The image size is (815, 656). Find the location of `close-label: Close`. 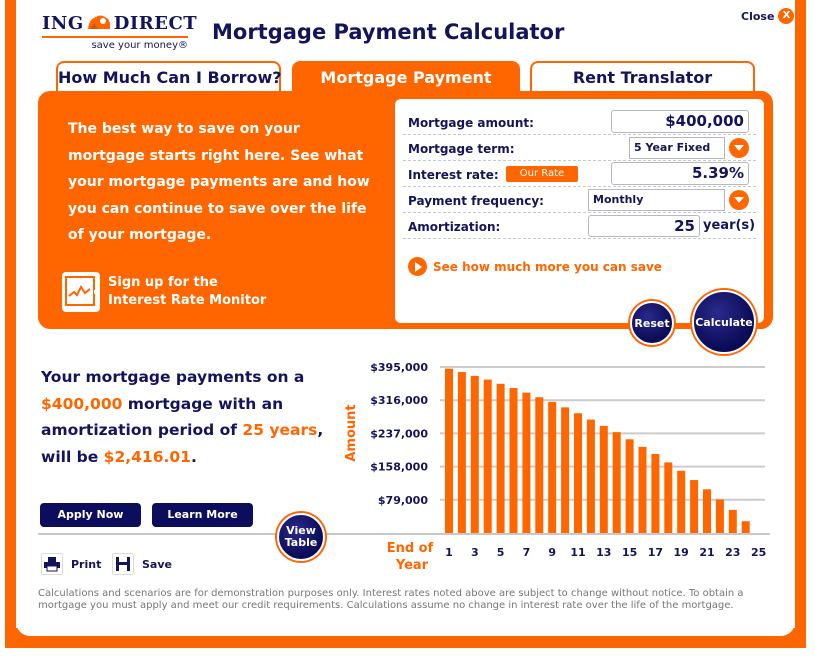

close-label: Close is located at coordinates (758, 16).